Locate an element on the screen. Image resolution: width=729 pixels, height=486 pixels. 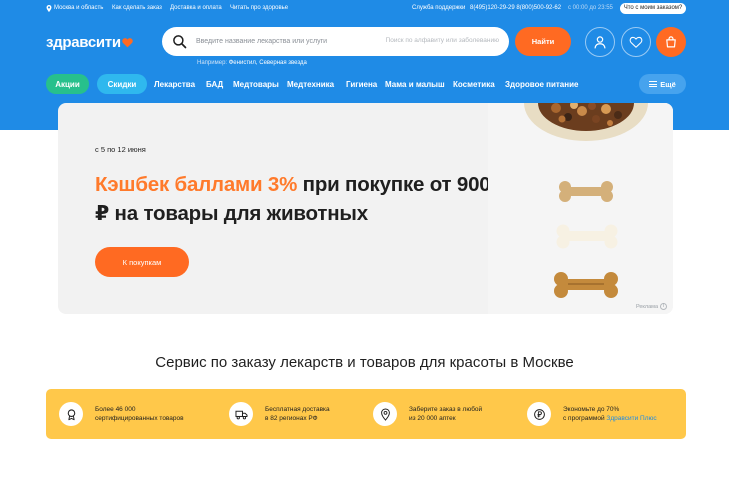
support-phones: 8(495)120-29-29 8(800)500-92-62 is located at coordinates (515, 8).